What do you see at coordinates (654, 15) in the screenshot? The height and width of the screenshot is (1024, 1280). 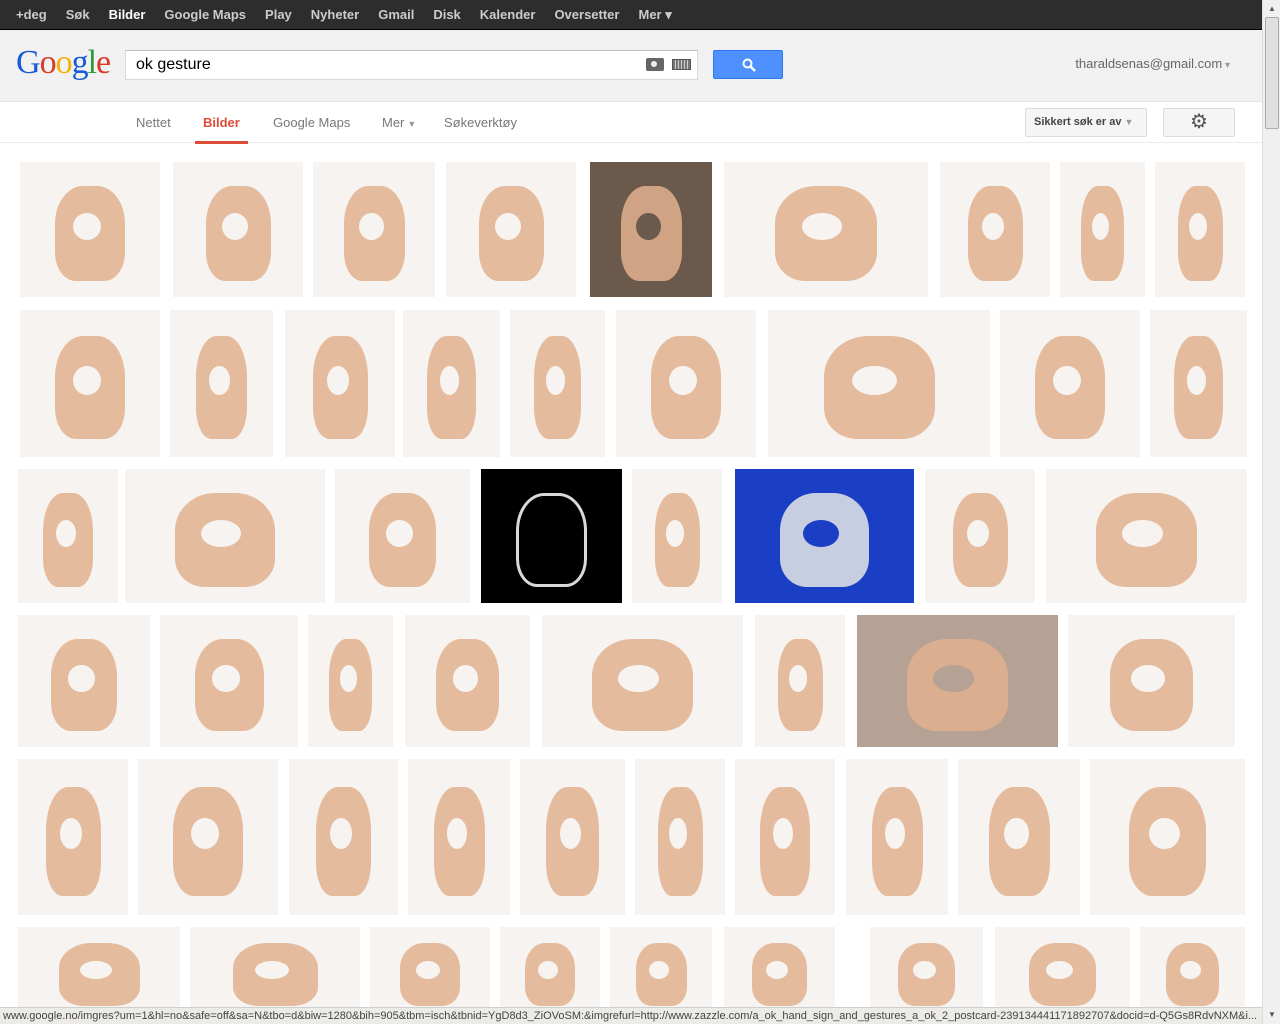 I see `topbar-item: Mer ▾` at bounding box center [654, 15].